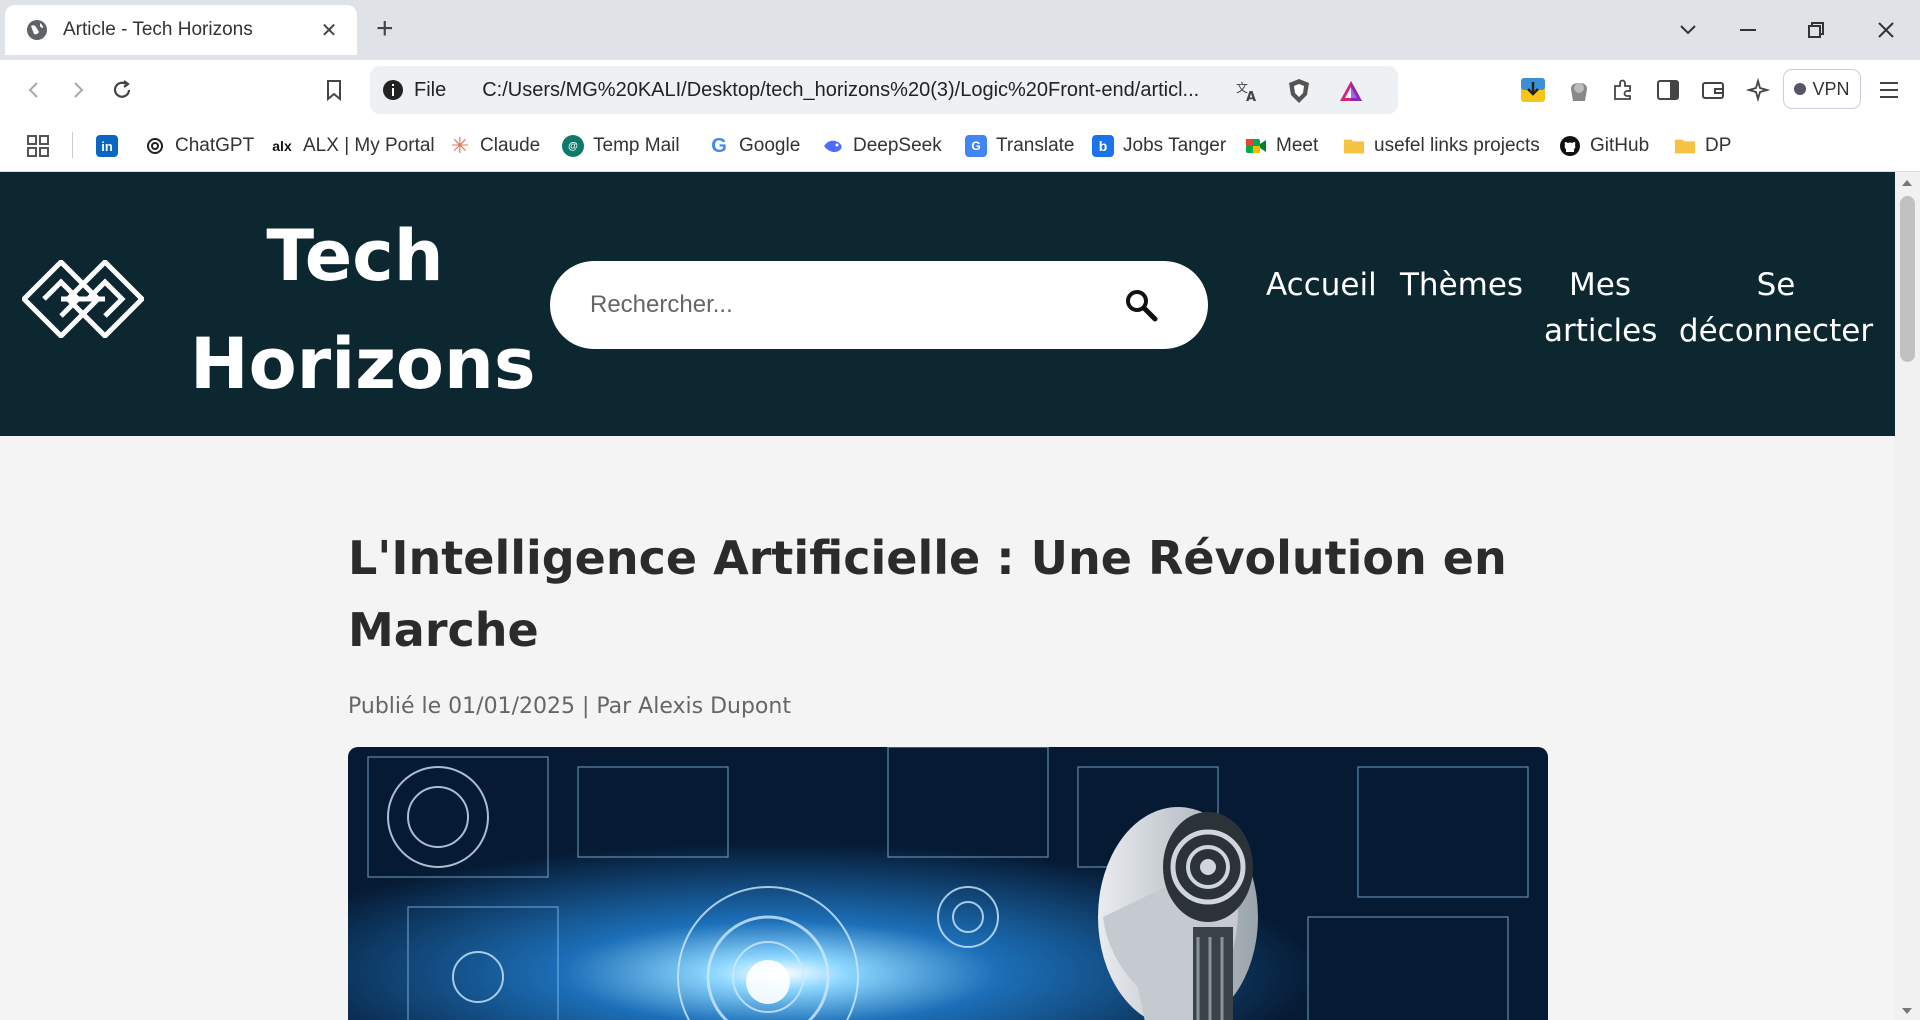  Describe the element at coordinates (1800, 89) in the screenshot. I see `vpn-status-icon` at that location.